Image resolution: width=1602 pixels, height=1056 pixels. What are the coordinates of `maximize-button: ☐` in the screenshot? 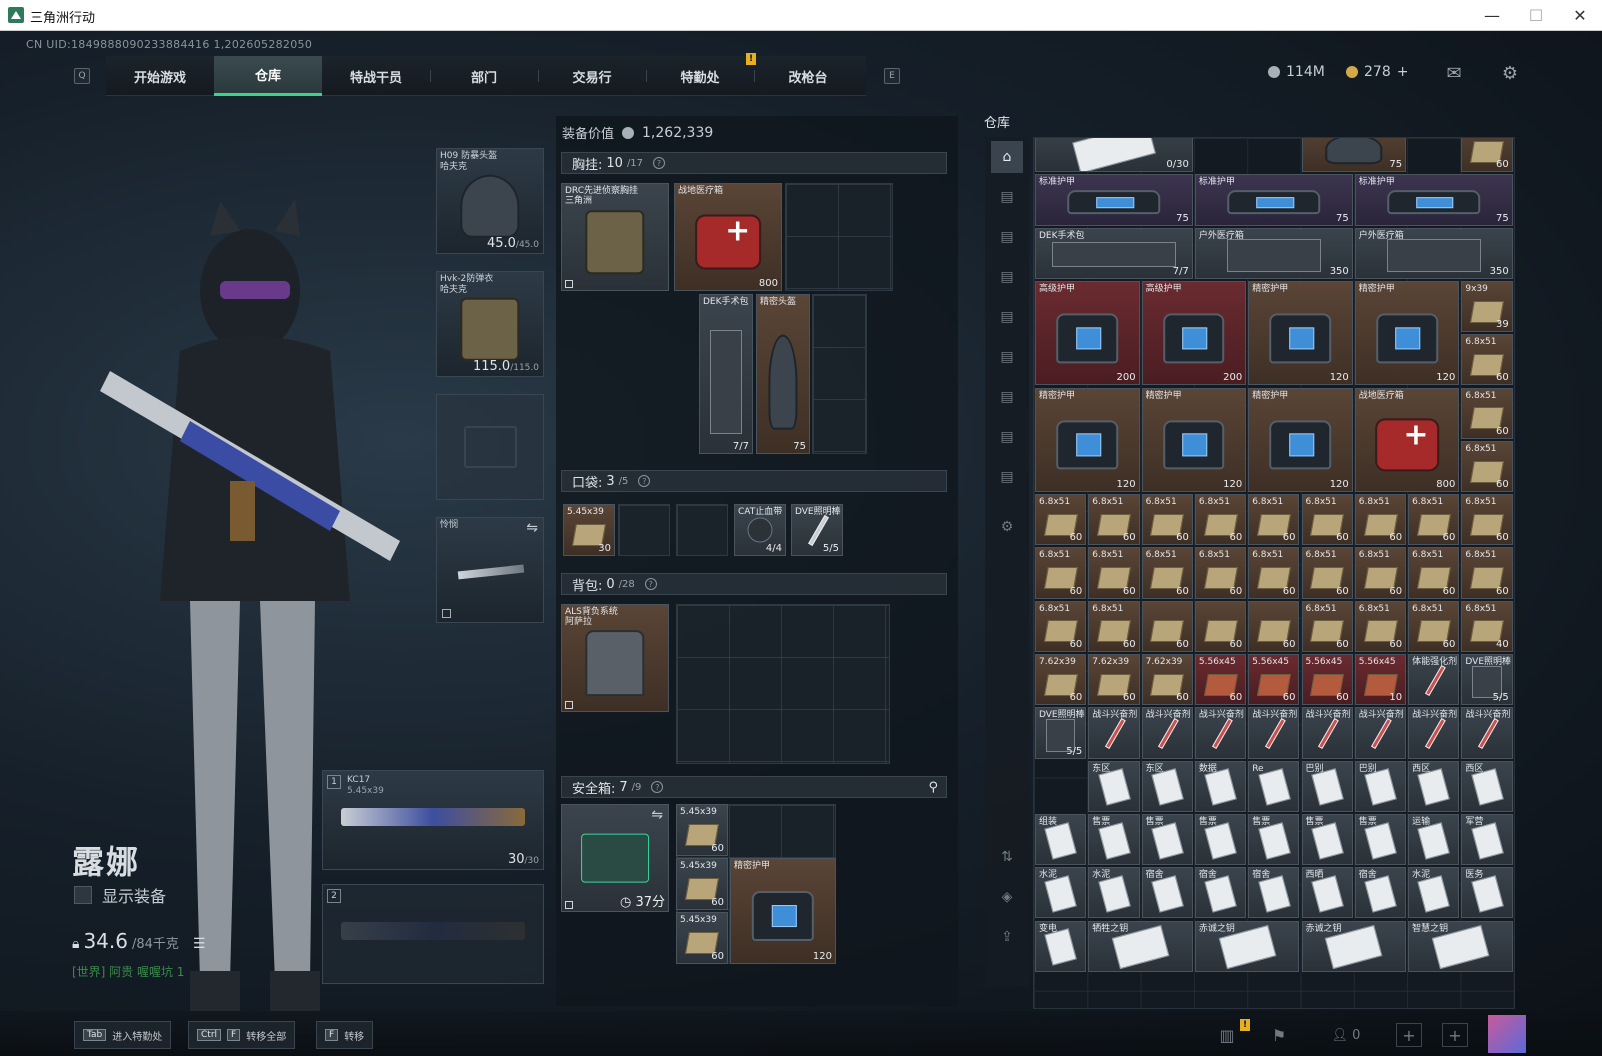 It's located at (1536, 15).